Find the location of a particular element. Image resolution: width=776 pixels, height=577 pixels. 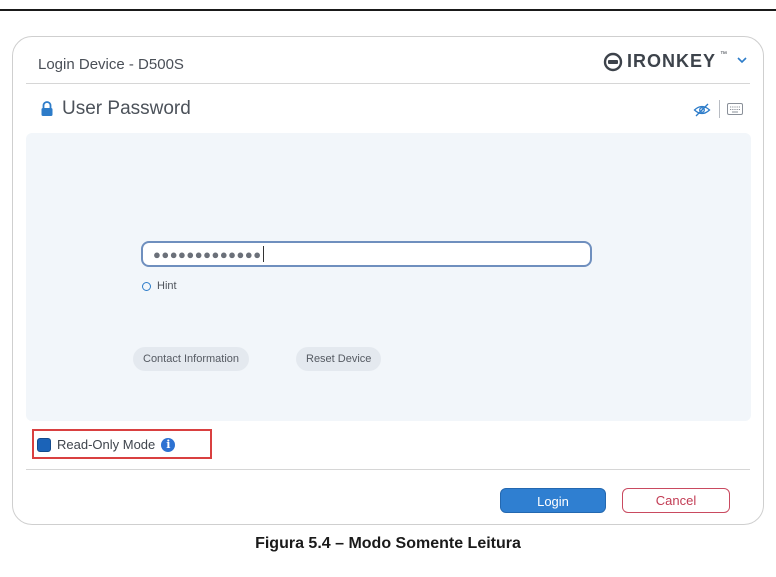

reset-device-button: Reset Device is located at coordinates (339, 359).